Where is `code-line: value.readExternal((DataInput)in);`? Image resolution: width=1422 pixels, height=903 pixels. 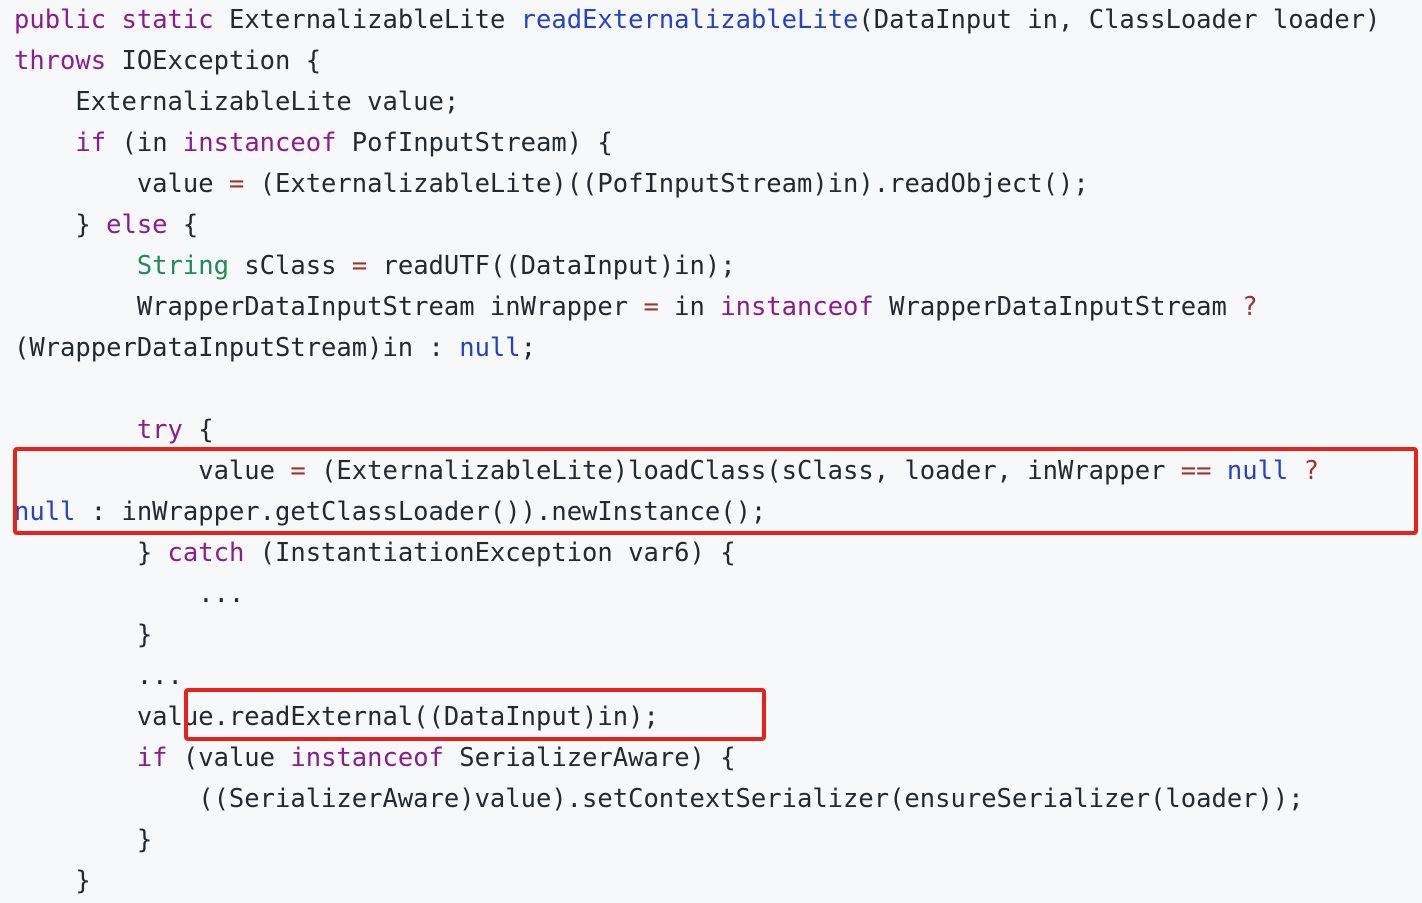 code-line: value.readExternal((DataInput)in); is located at coordinates (336, 717).